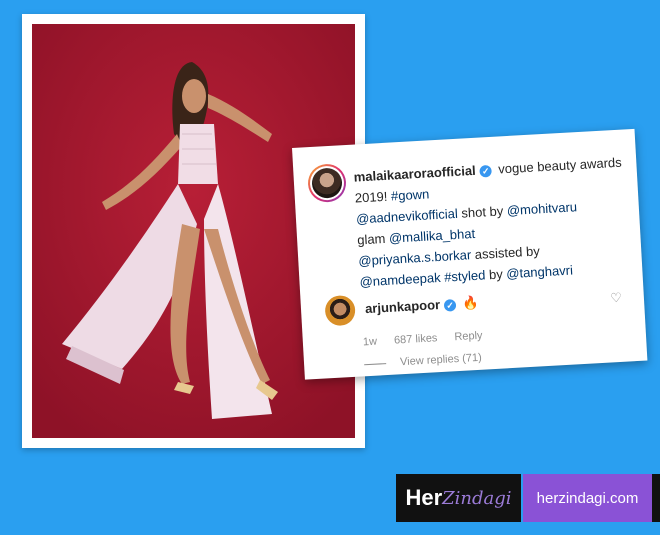 This screenshot has width=660, height=535. I want to click on mention-priyanka: @priyanka.s.borkar, so click(415, 257).